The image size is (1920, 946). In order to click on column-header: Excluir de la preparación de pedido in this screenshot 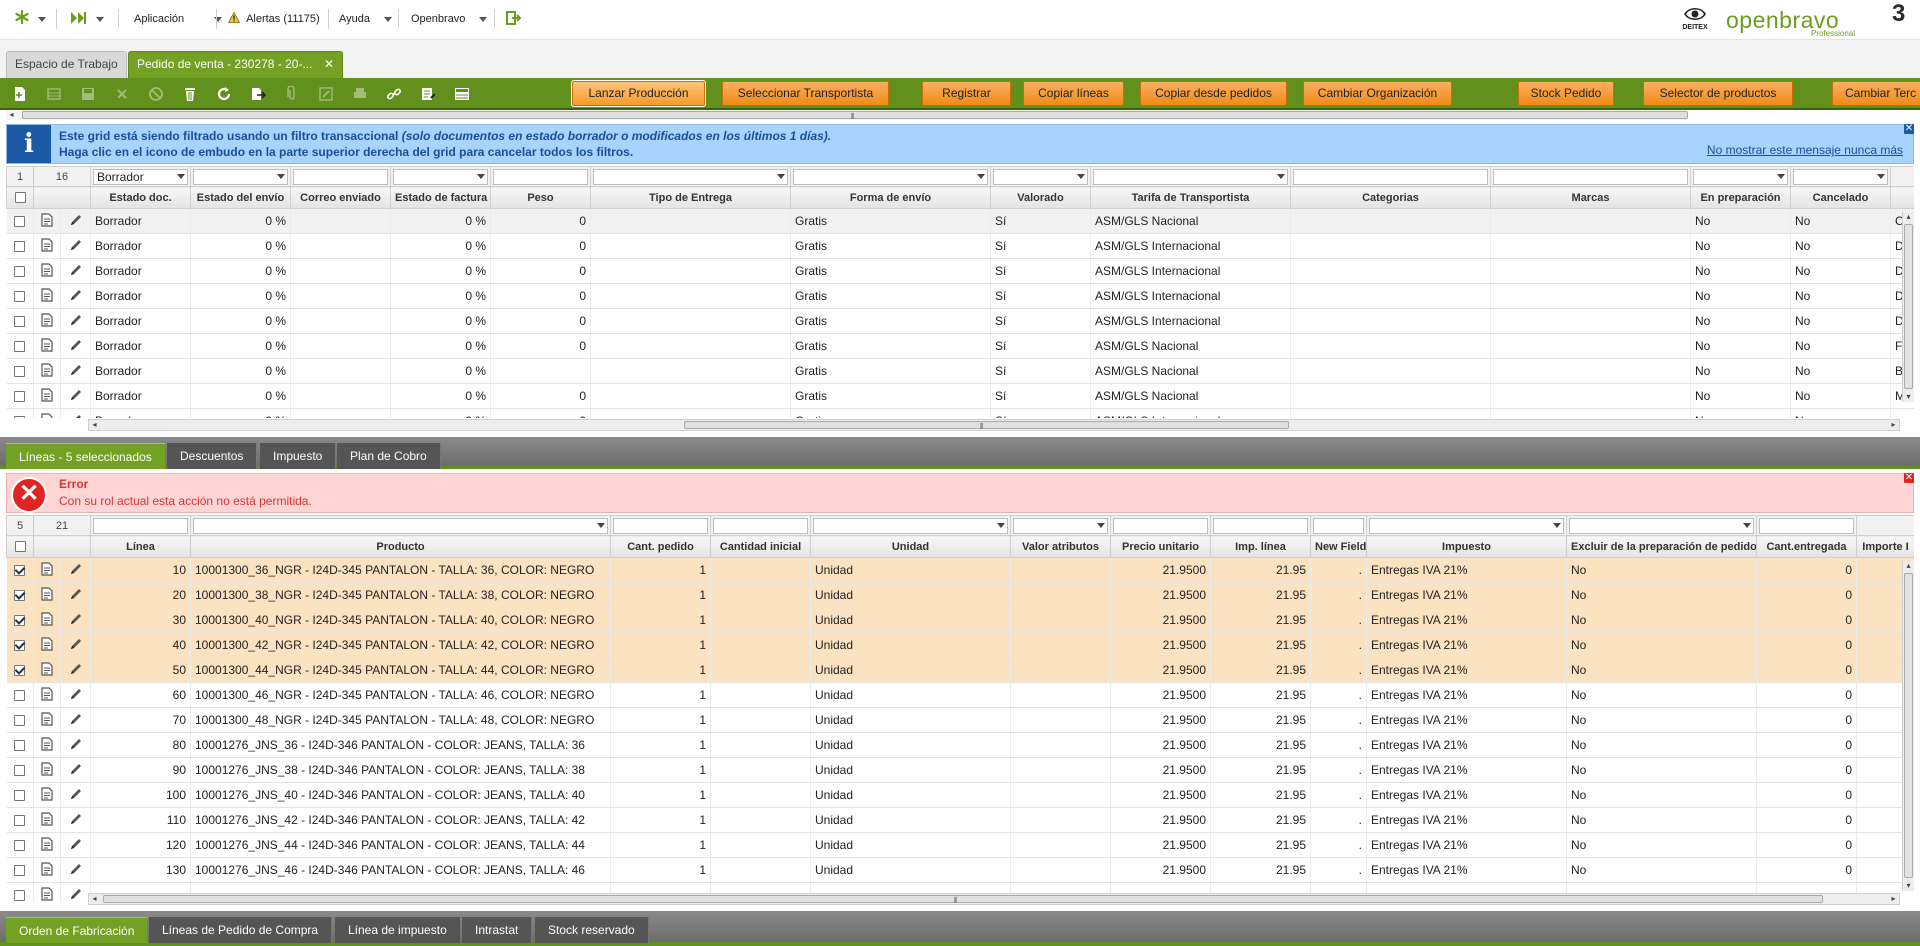, I will do `click(1661, 546)`.